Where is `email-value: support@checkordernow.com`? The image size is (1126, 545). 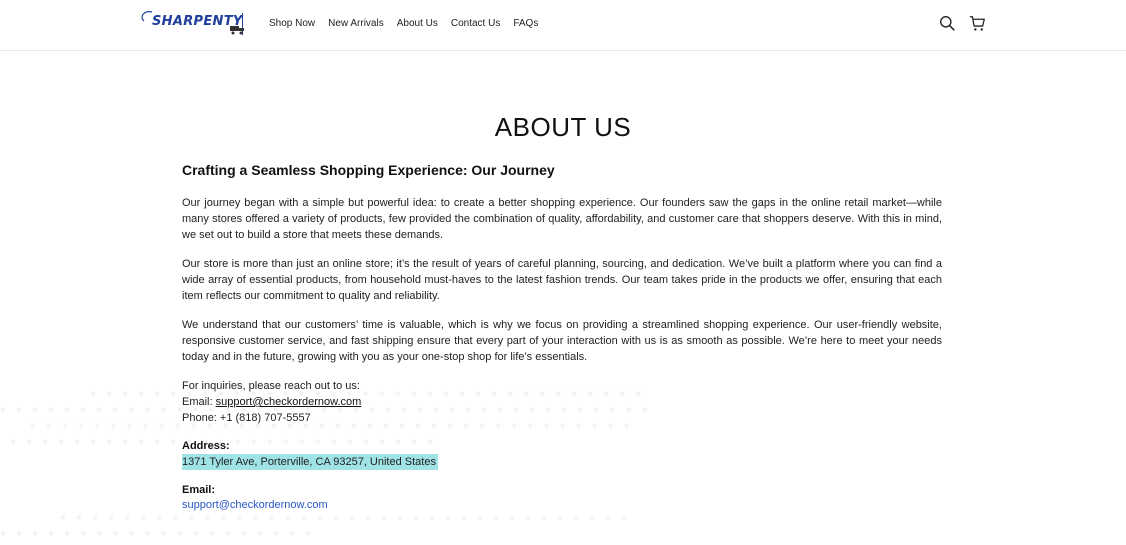 email-value: support@checkordernow.com is located at coordinates (562, 505).